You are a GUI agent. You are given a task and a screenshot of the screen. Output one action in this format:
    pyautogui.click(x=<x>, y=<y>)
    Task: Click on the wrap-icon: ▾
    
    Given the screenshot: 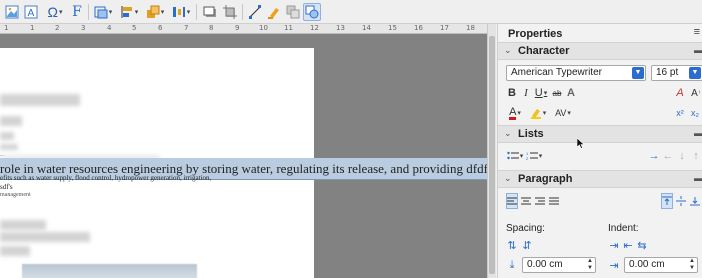 What is the action you would take?
    pyautogui.click(x=103, y=12)
    